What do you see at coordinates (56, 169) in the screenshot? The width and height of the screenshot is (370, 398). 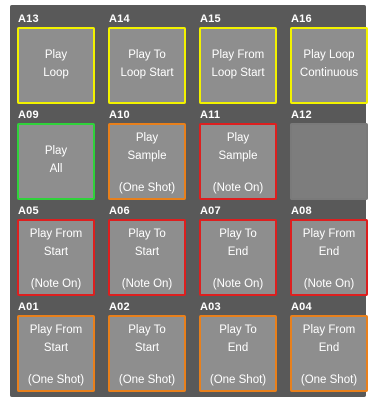 I see `pad-line: All` at bounding box center [56, 169].